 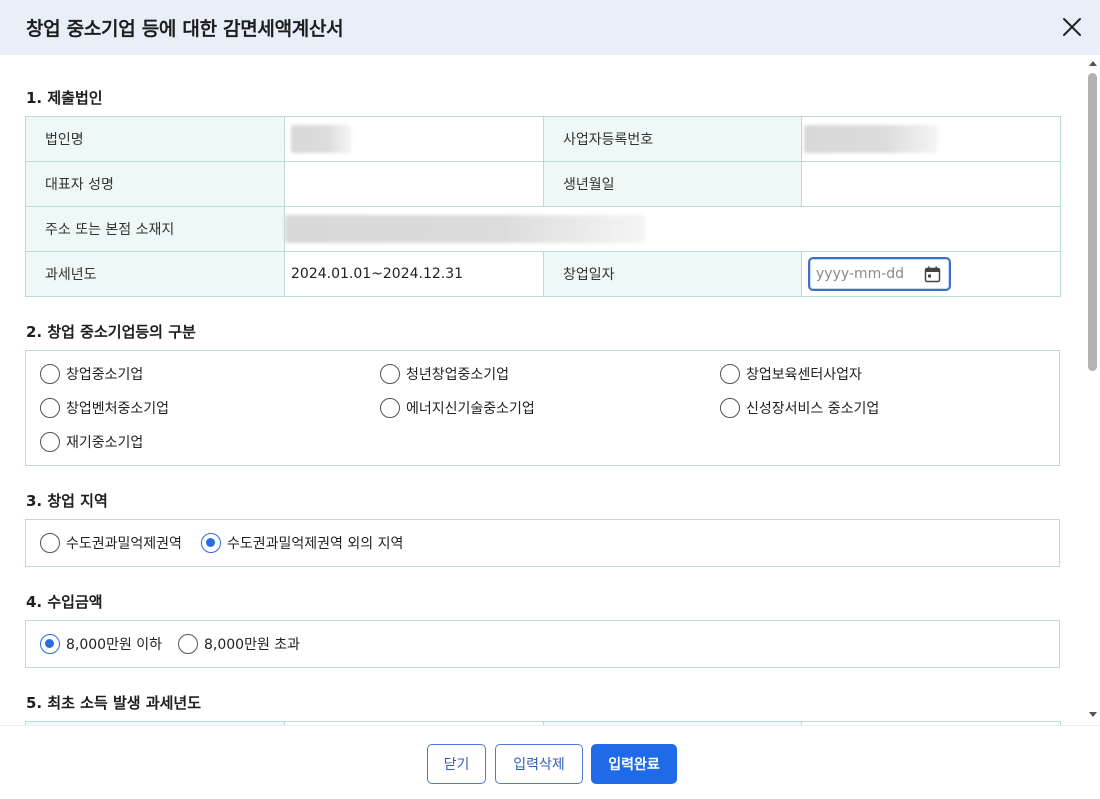 I want to click on startup-date-cell: yyyy-mm-dd, so click(x=931, y=274).